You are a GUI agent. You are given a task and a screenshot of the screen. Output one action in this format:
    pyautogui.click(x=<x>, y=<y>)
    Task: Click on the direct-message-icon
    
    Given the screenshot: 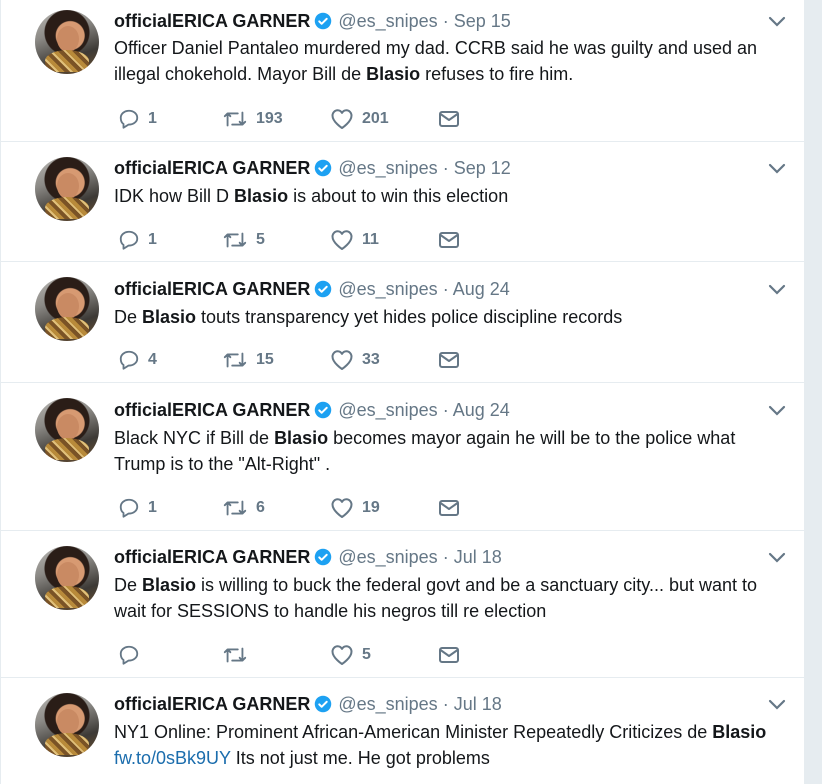 What is the action you would take?
    pyautogui.click(x=449, y=360)
    